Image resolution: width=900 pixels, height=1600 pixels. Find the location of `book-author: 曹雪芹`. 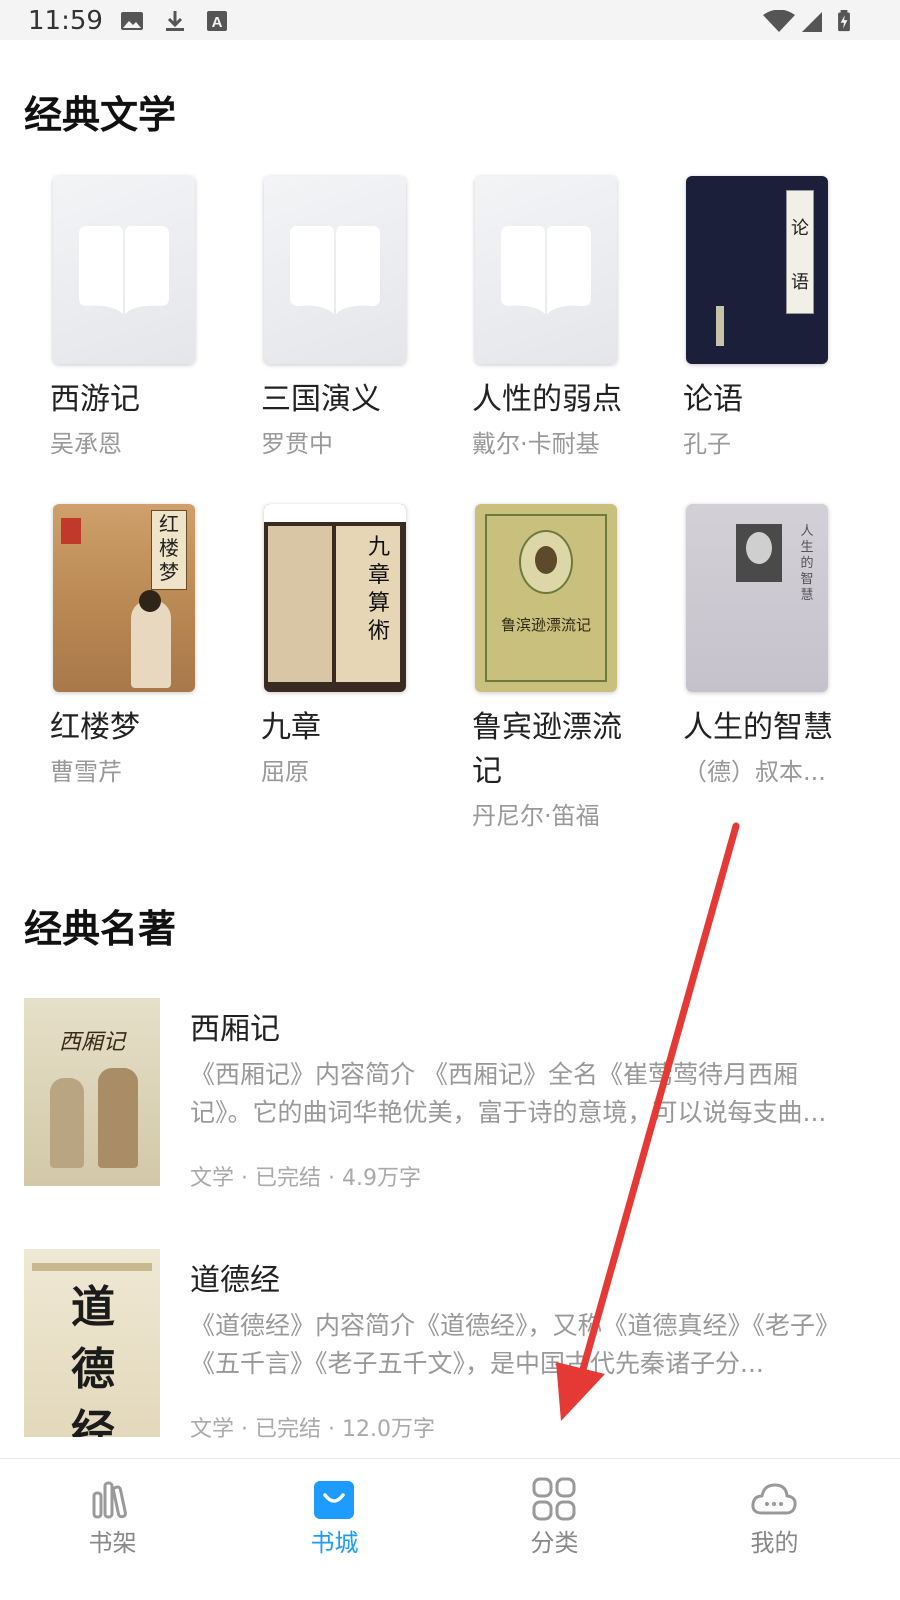

book-author: 曹雪芹 is located at coordinates (86, 772).